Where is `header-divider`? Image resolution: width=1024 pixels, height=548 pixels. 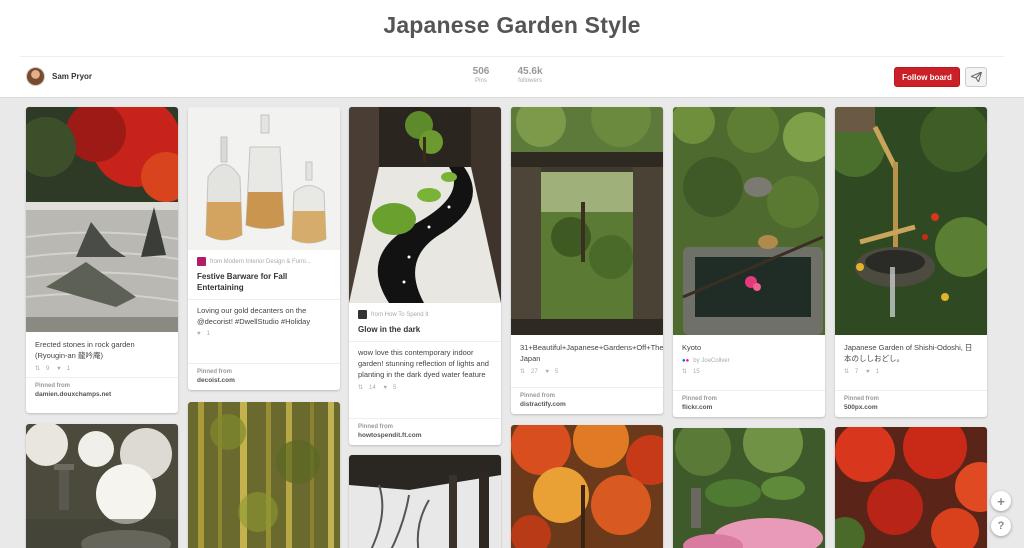 header-divider is located at coordinates (512, 56).